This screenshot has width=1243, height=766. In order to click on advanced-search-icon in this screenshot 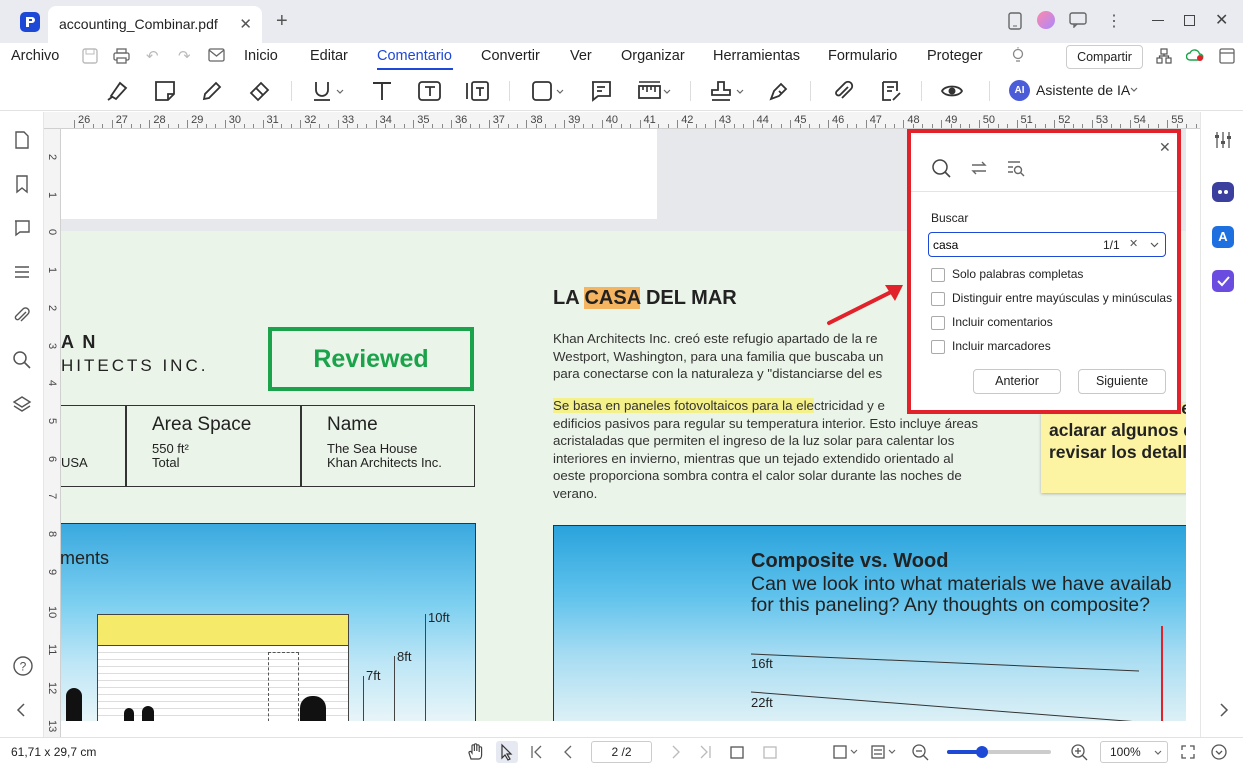, I will do `click(1016, 168)`.